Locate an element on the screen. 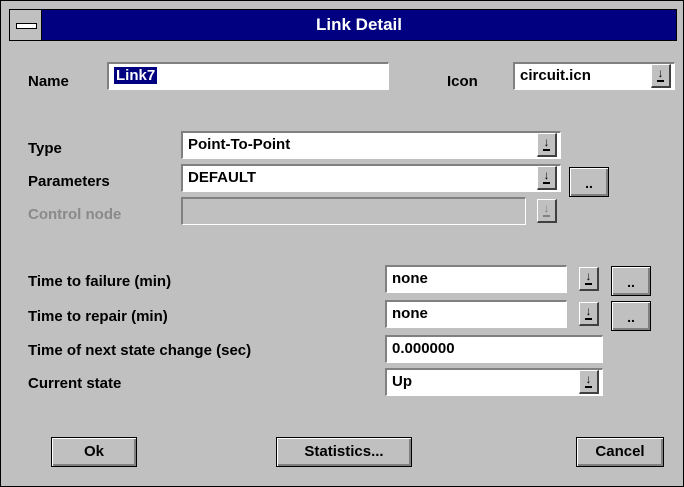  name-label: Name is located at coordinates (48, 81).